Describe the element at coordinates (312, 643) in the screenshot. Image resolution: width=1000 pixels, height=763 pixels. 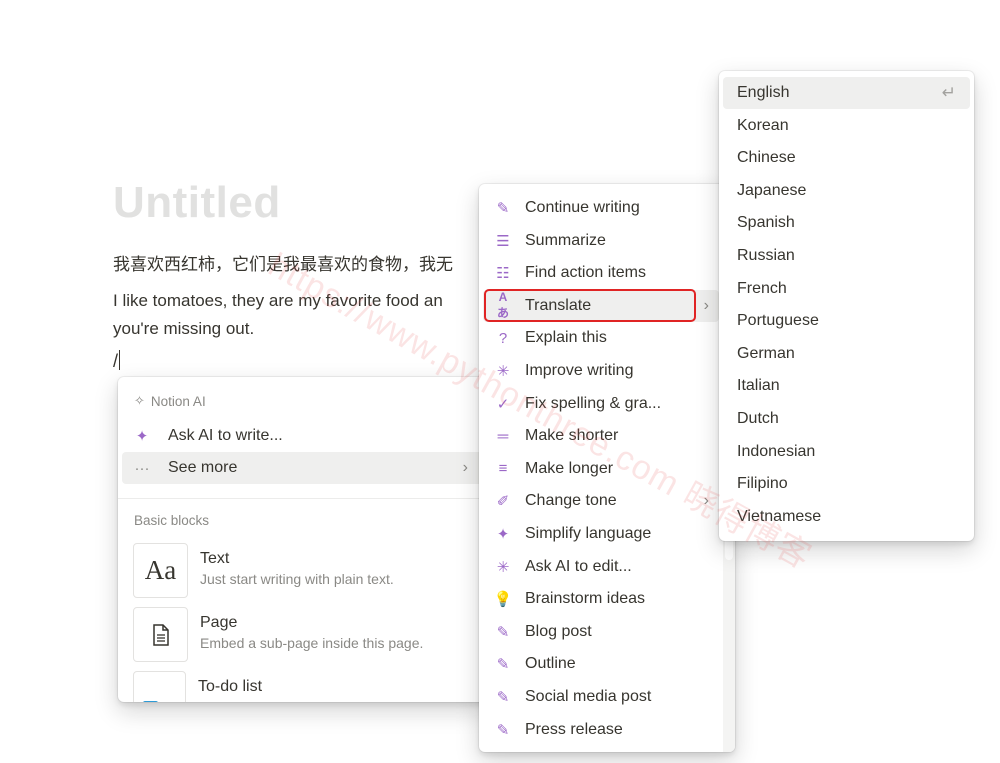
I see `block-description: Embed a sub-page inside this page.` at that location.